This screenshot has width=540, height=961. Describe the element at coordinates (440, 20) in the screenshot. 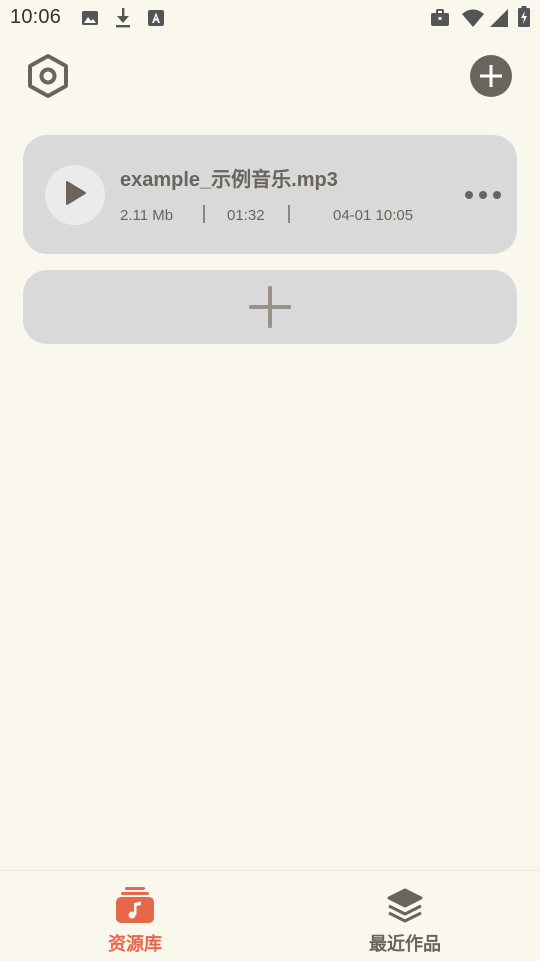

I see `briefcase-icon` at that location.